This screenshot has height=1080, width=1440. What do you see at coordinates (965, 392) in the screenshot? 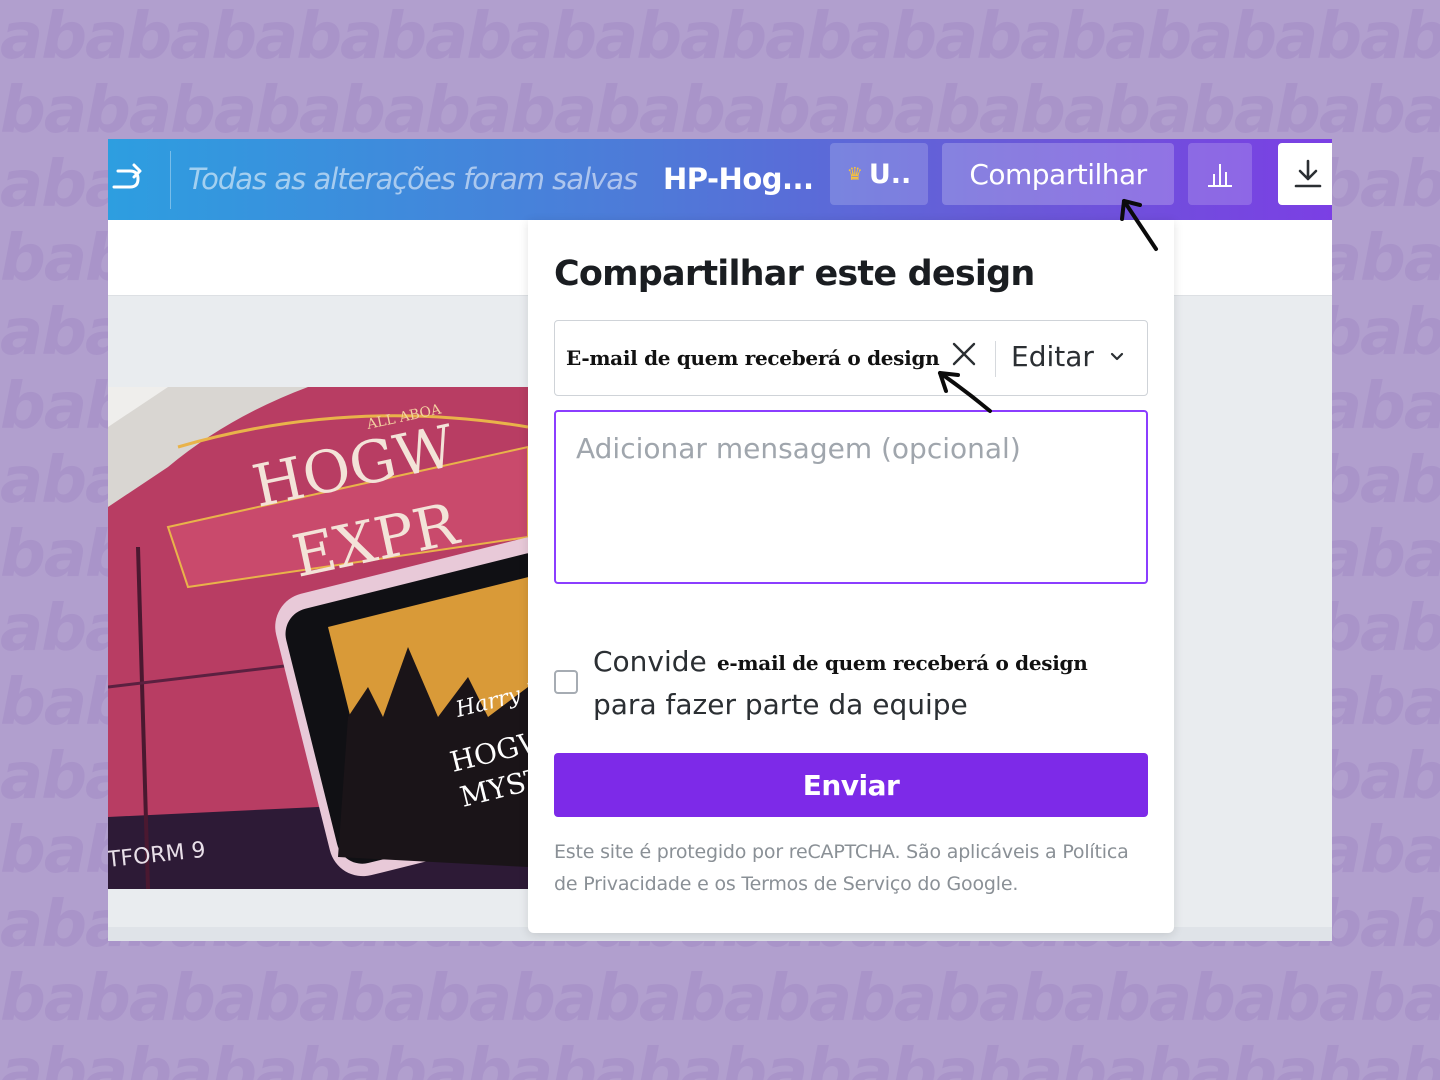
I see `annotation-arrow-email` at bounding box center [965, 392].